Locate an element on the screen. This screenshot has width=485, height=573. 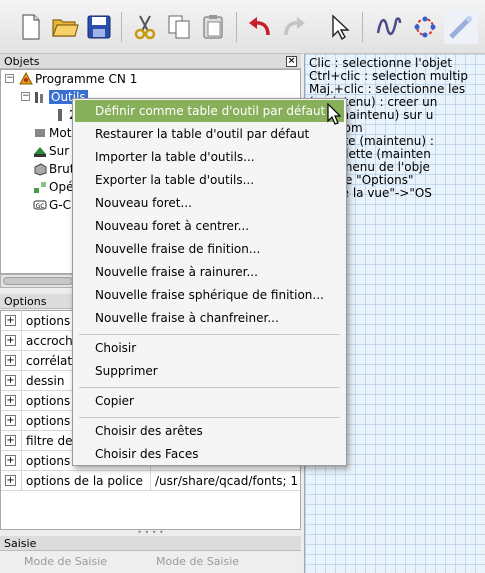
menu-item-restore-default-tool-table: Restaurer la table d'outil par défaut is located at coordinates (209, 134).